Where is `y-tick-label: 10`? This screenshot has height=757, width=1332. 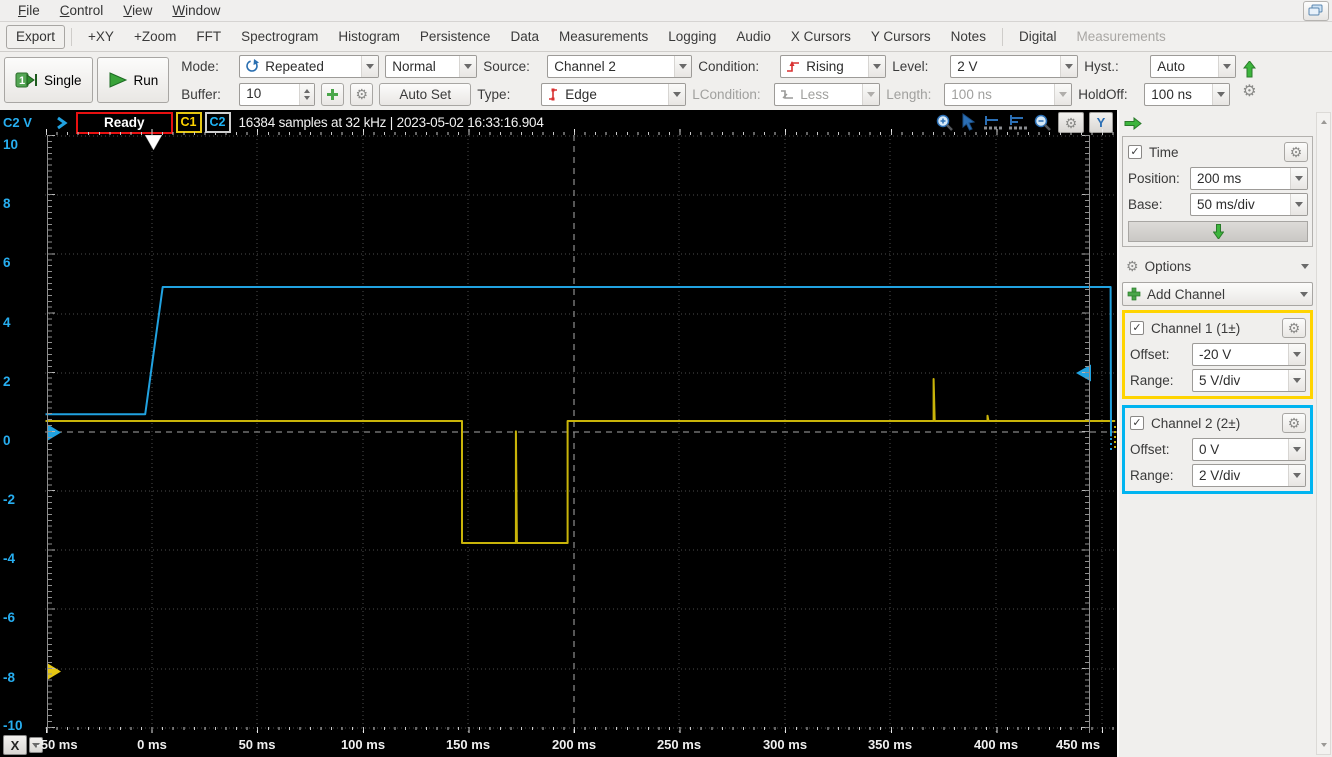 y-tick-label: 10 is located at coordinates (11, 144).